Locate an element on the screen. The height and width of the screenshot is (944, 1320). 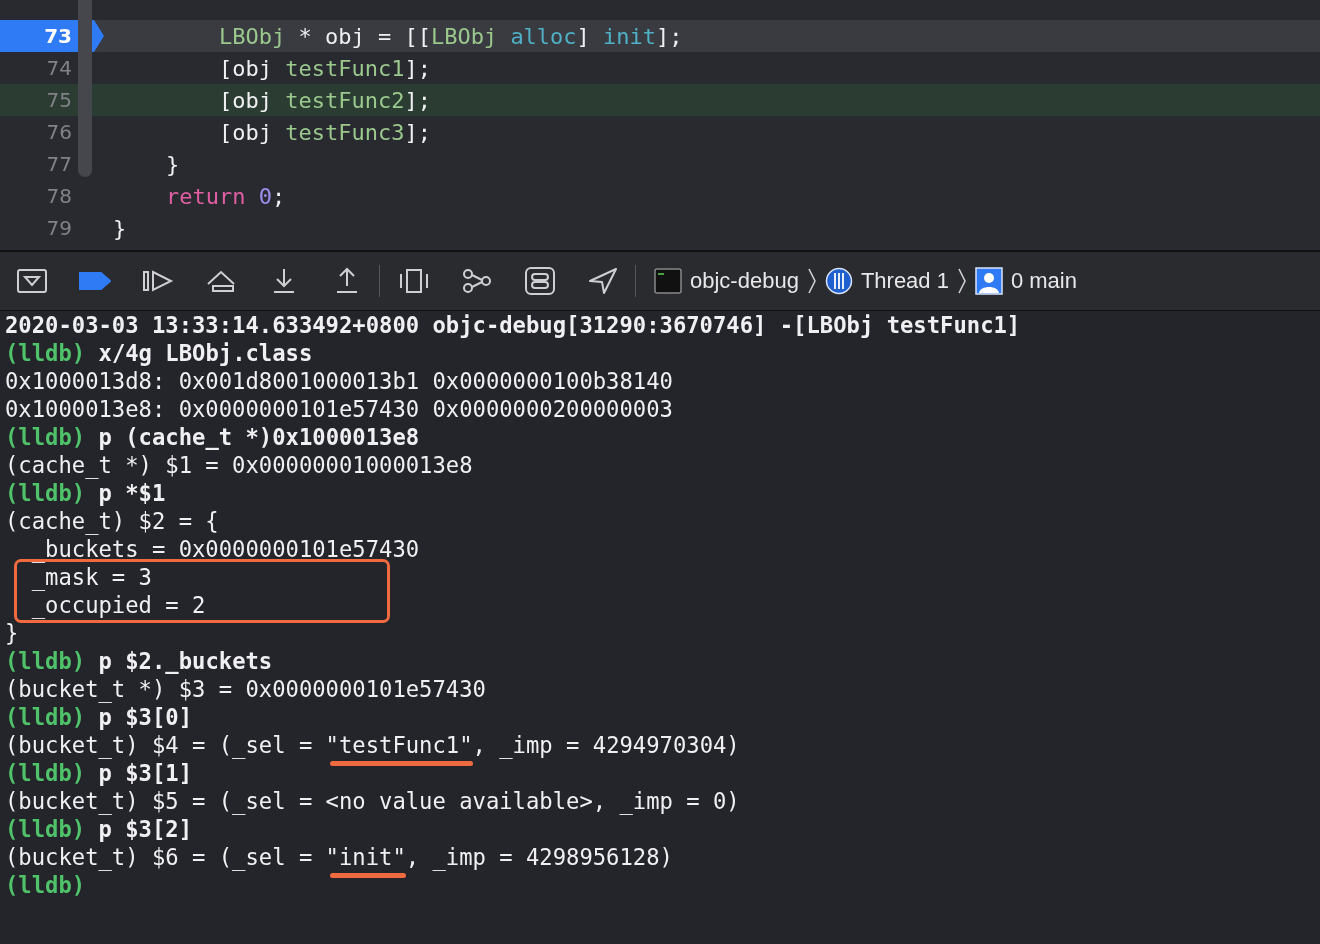
console-text: "init" is located at coordinates (365, 857).